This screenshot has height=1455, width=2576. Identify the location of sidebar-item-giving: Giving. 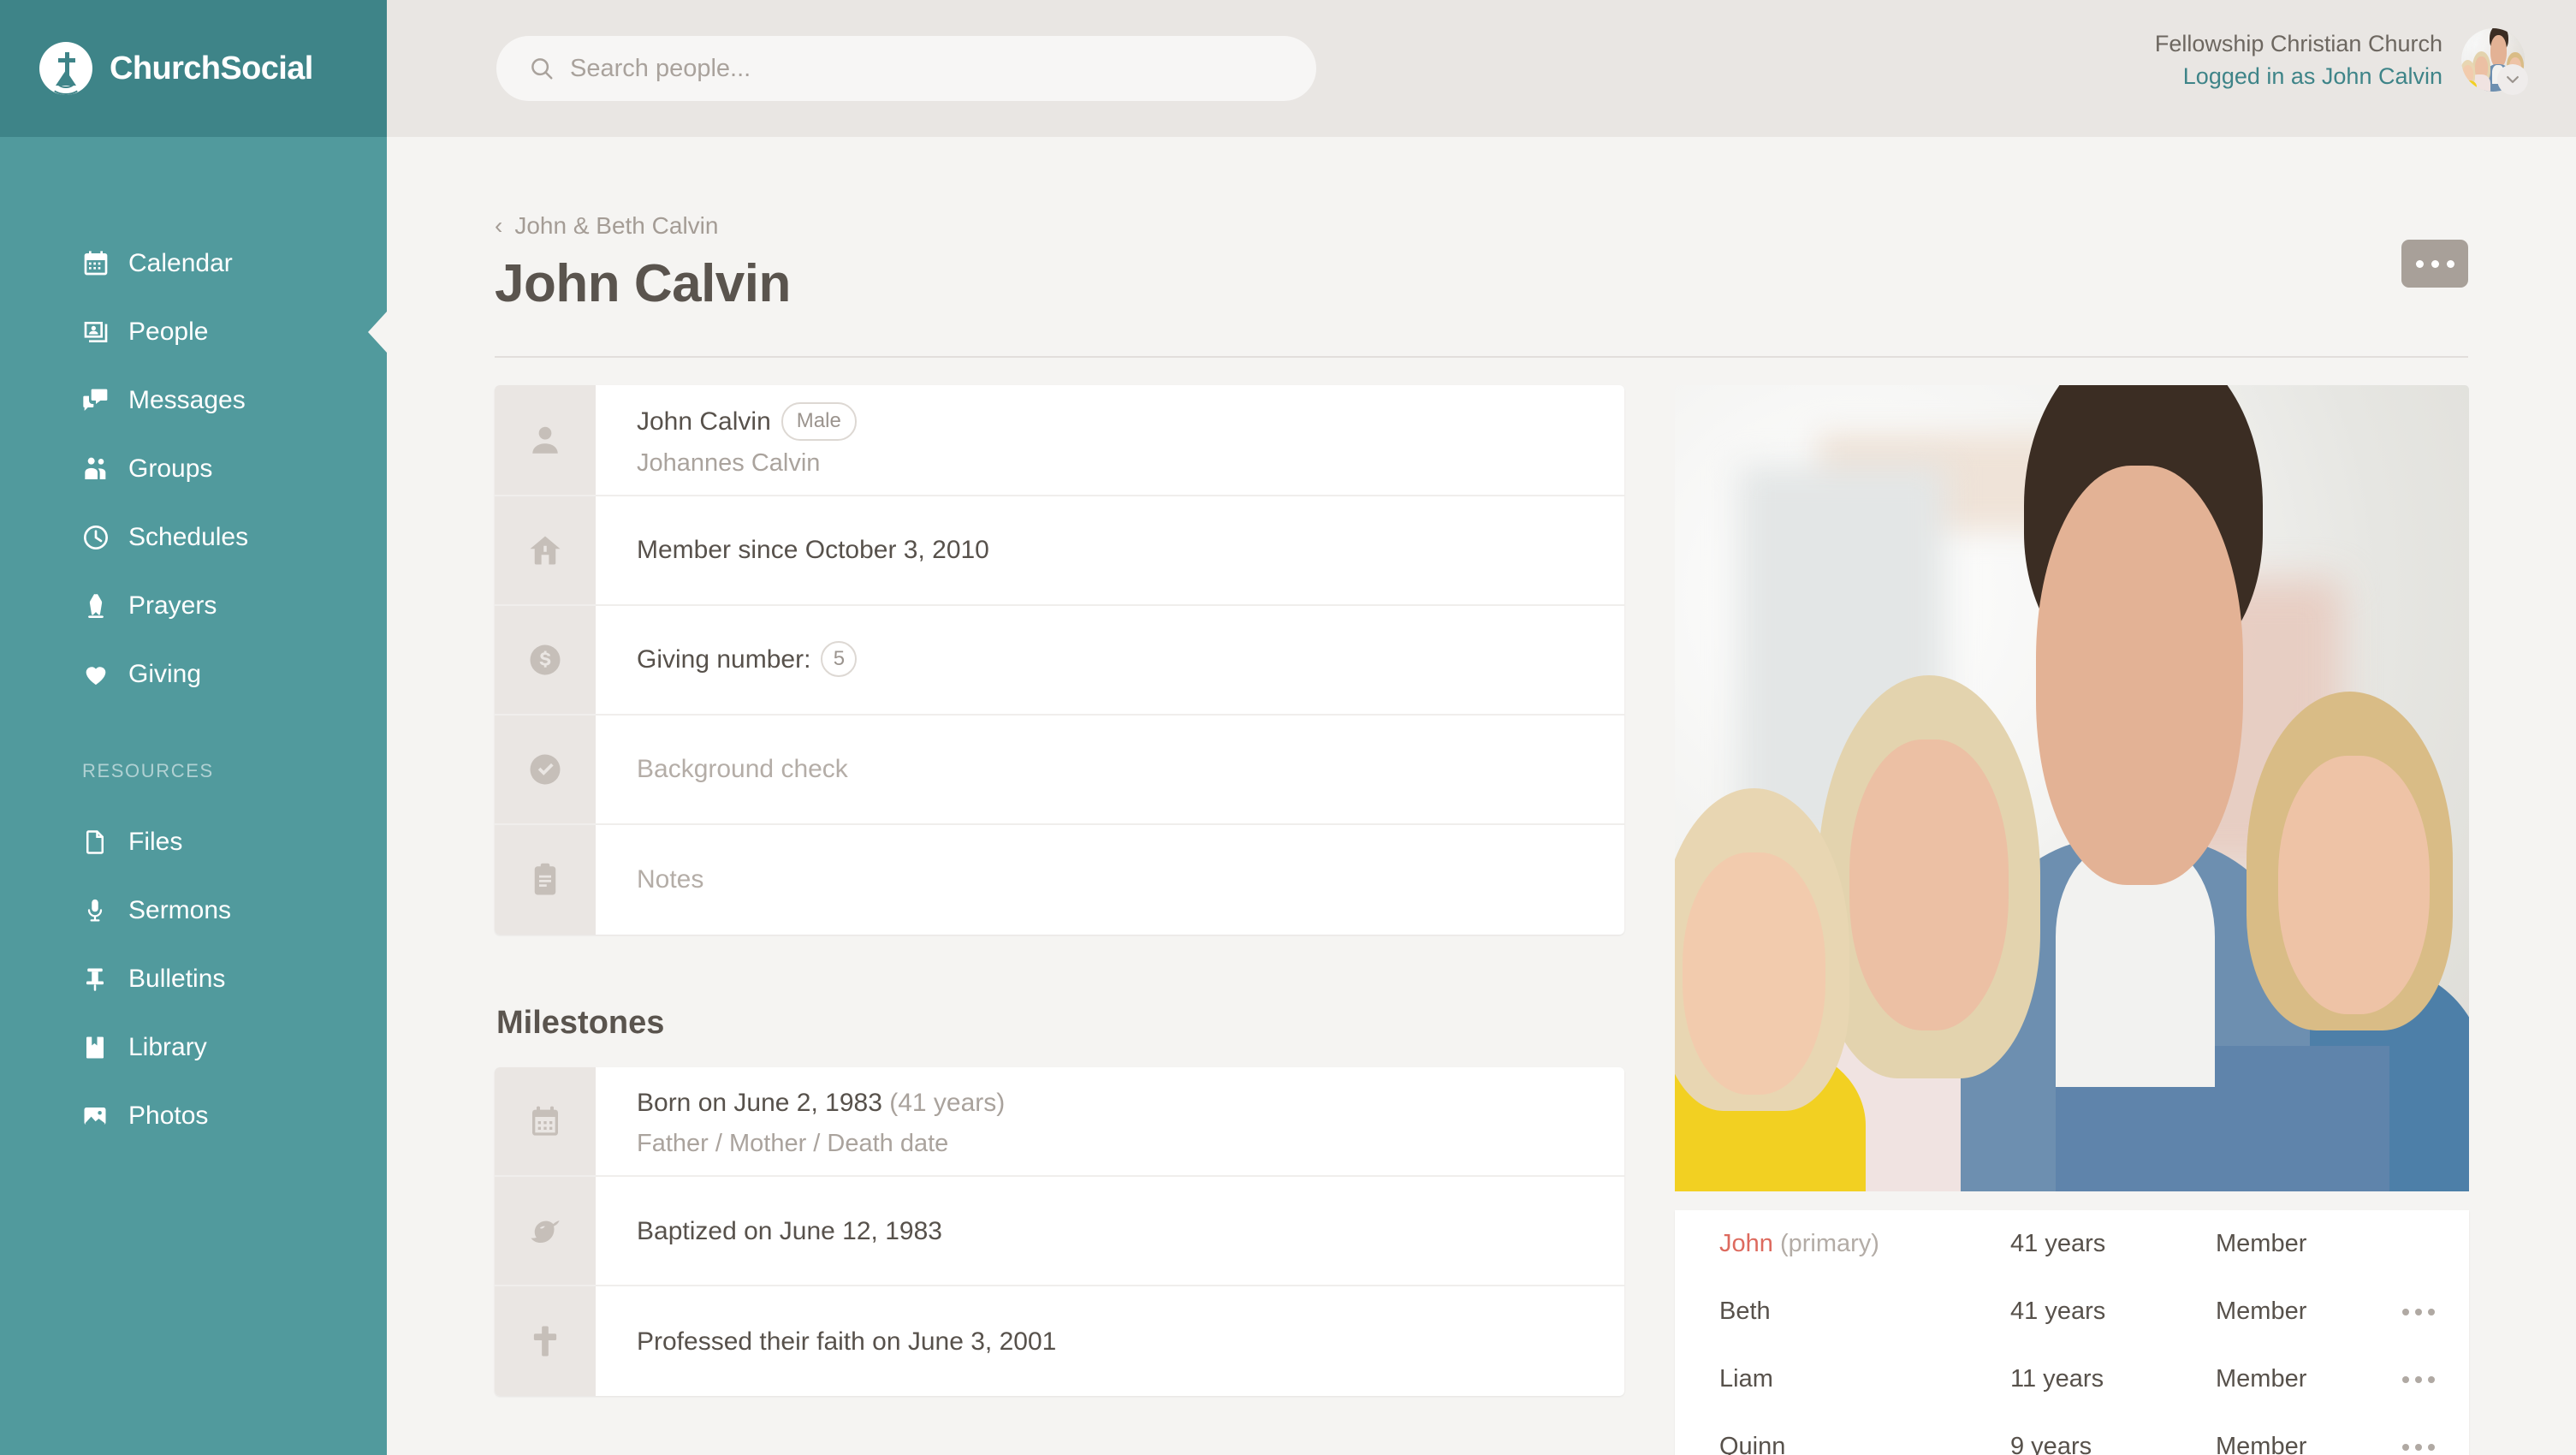
(193, 674).